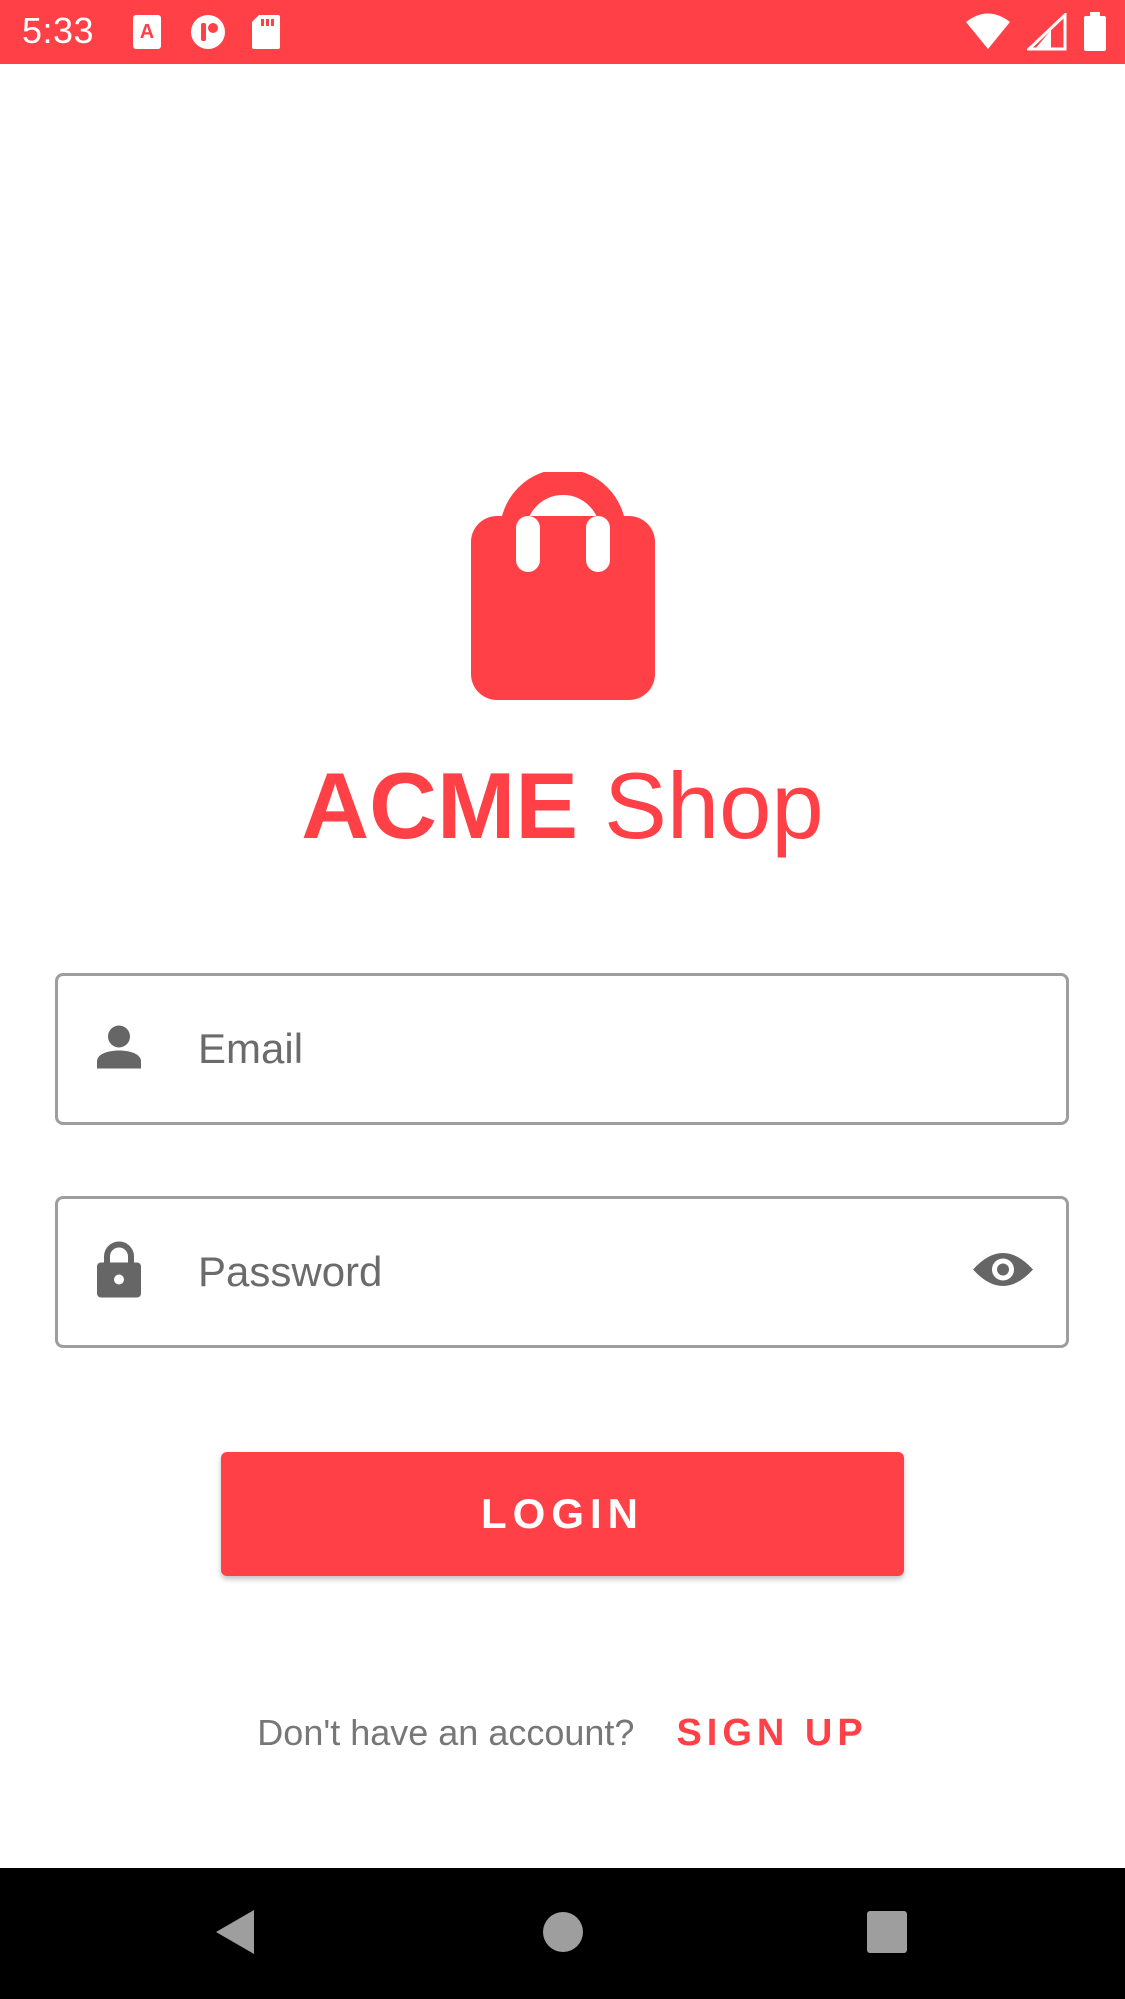 The image size is (1125, 1999). Describe the element at coordinates (562, 1514) in the screenshot. I see `login-button: LOGIN` at that location.